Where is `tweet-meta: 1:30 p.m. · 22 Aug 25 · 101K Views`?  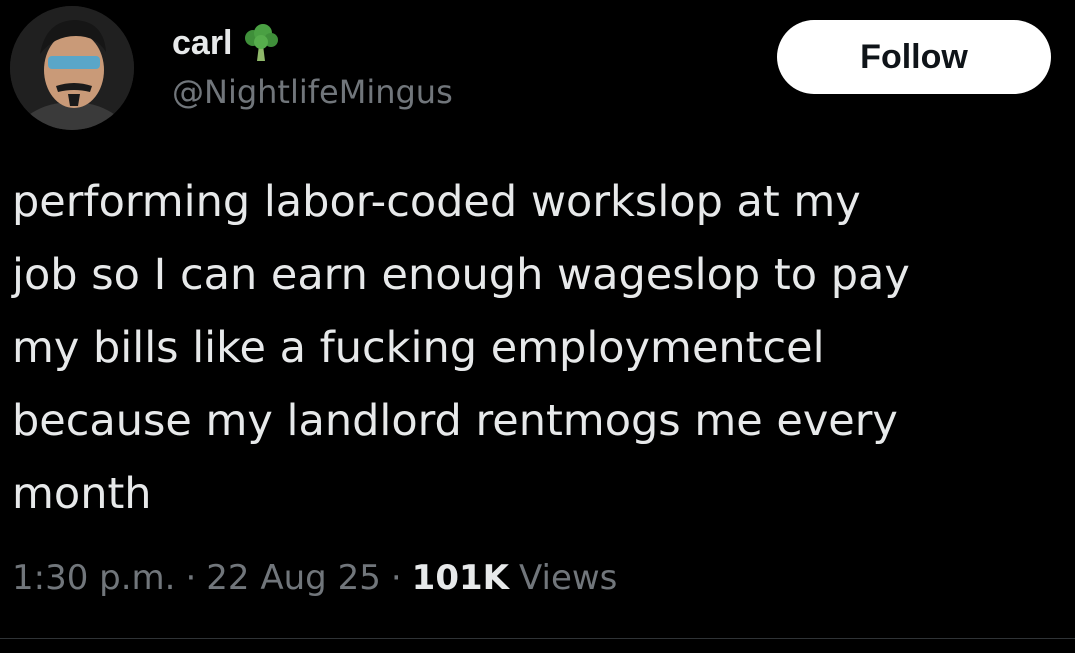
tweet-meta: 1:30 p.m. · 22 Aug 25 · 101K Views is located at coordinates (314, 578).